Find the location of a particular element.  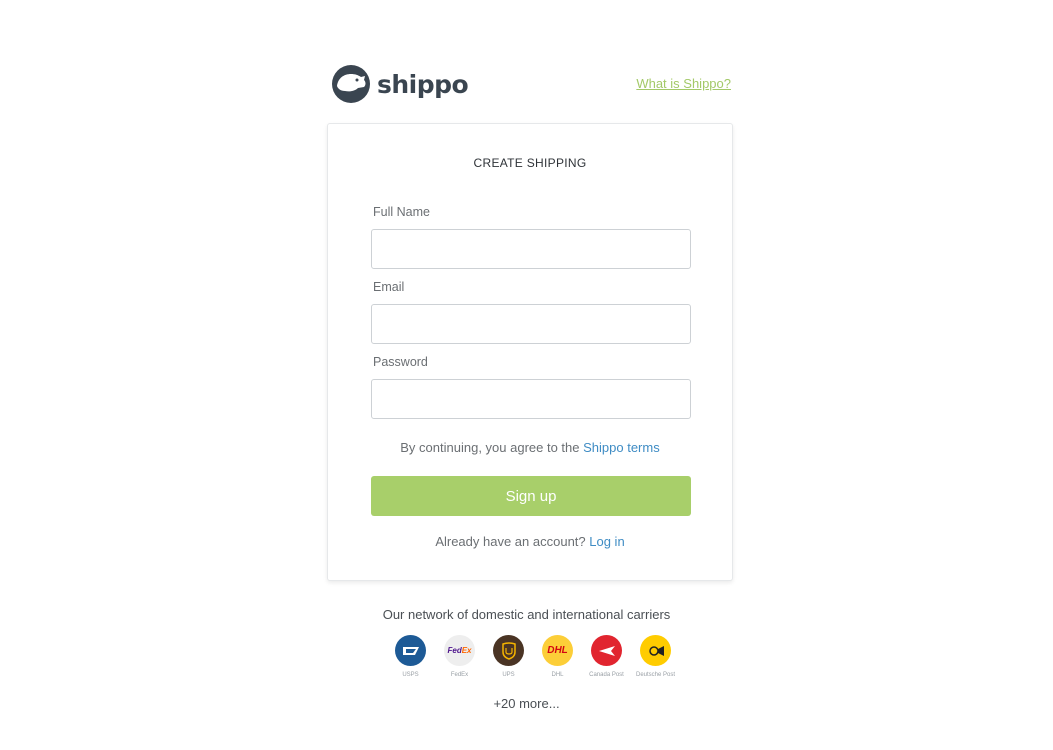

fedex-logo-icon: FedEx is located at coordinates (459, 650).